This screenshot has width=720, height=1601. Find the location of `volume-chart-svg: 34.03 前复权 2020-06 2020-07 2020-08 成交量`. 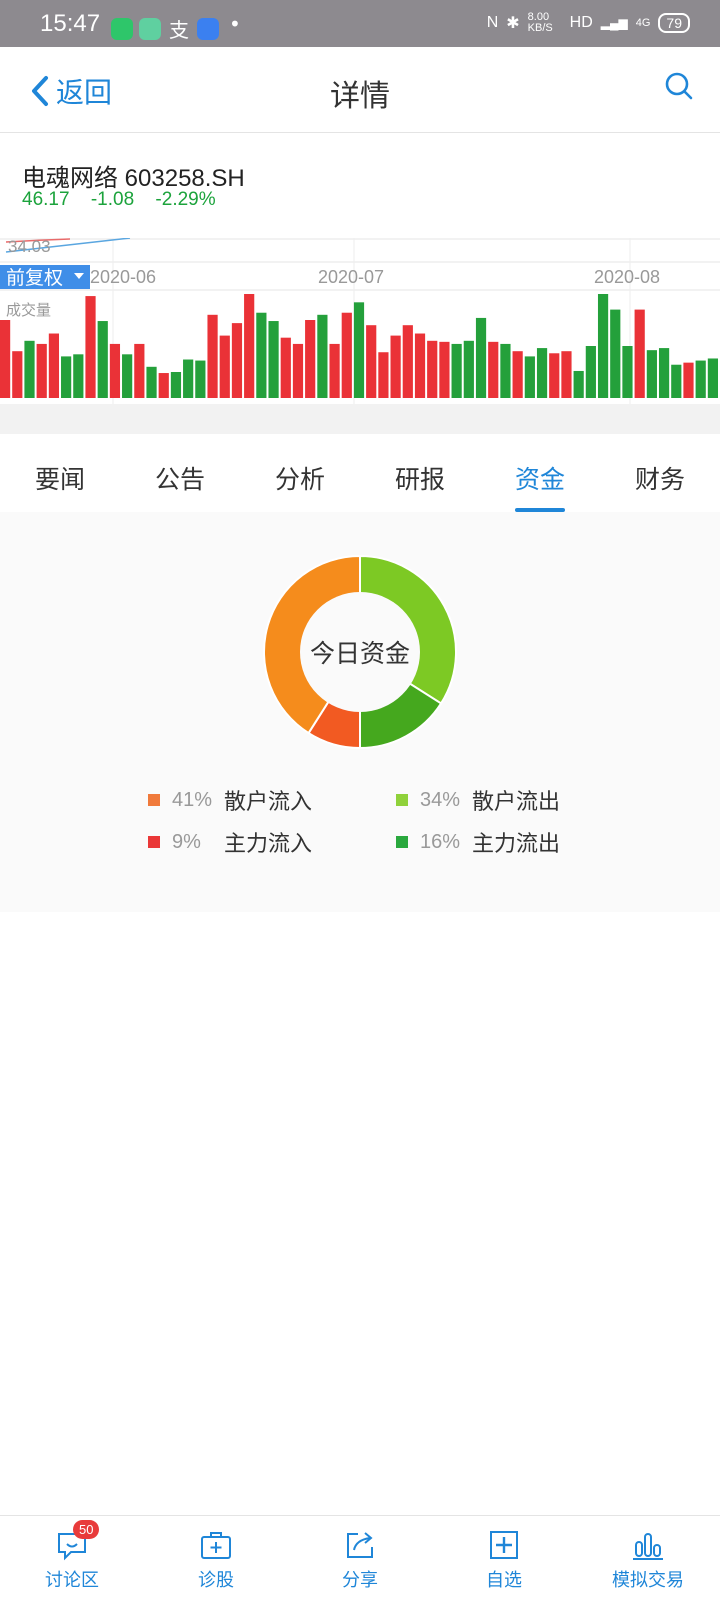

volume-chart-svg: 34.03 前复权 2020-06 2020-07 2020-08 成交量 is located at coordinates (360, 320).